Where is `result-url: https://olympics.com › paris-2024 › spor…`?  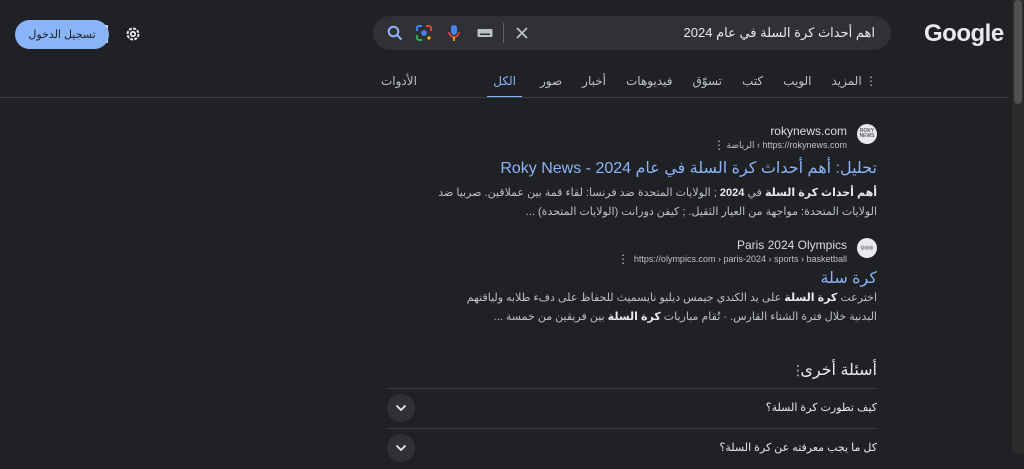
result-url: https://olympics.com › paris-2024 › spor… is located at coordinates (740, 259).